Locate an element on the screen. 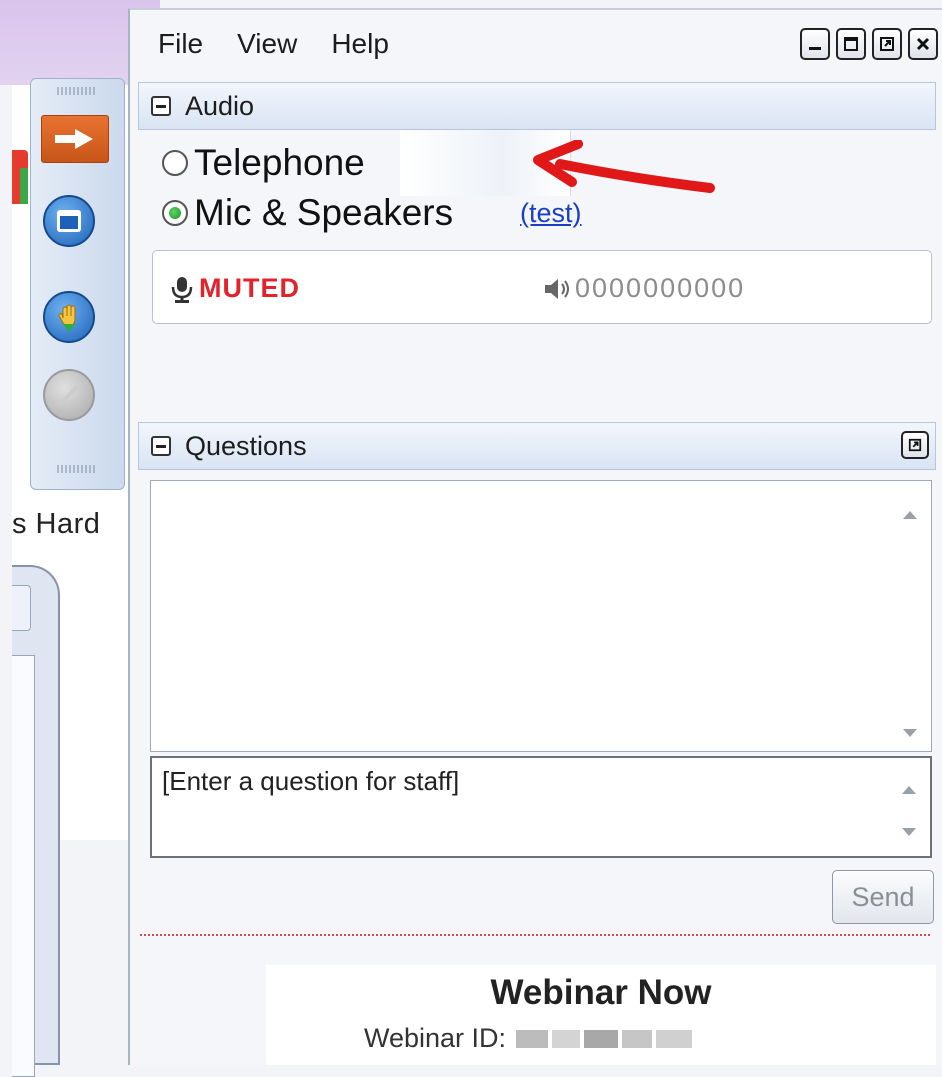 This screenshot has width=942, height=1077. webinar-title: Webinar Now is located at coordinates (601, 992).